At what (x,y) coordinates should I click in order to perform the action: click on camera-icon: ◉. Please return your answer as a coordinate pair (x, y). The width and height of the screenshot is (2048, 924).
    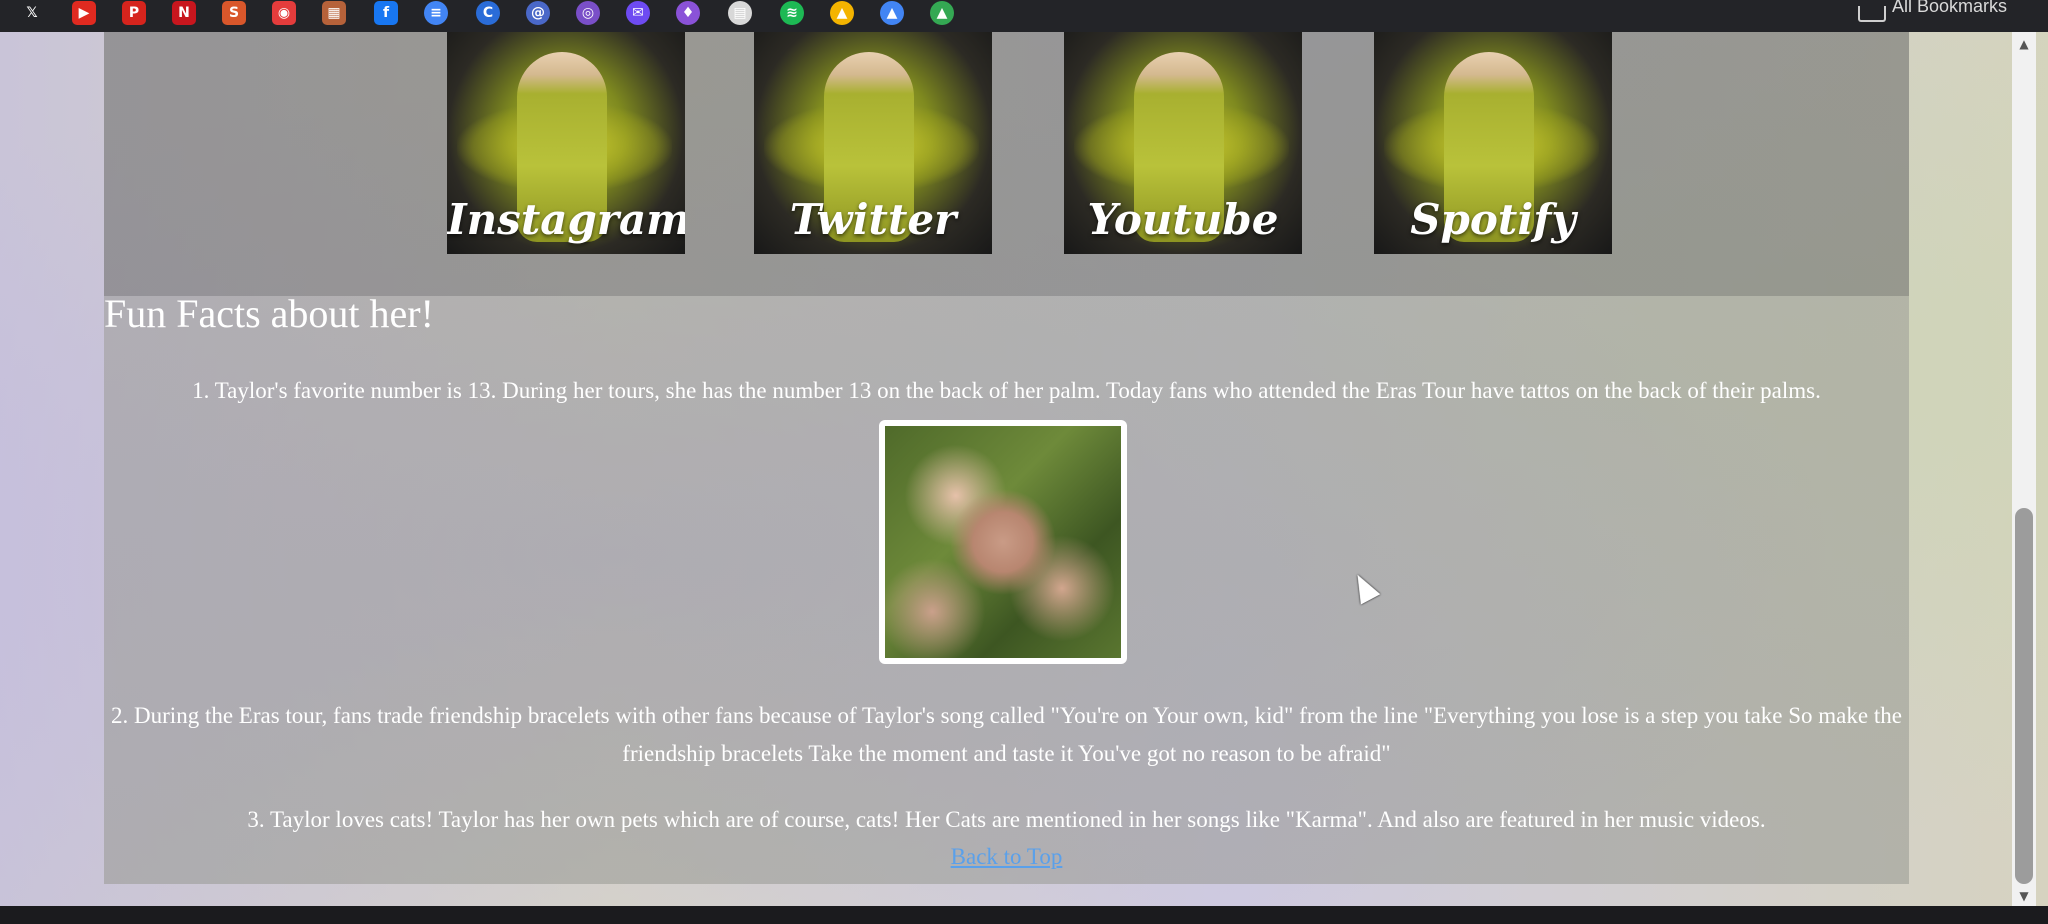
    Looking at the image, I should click on (284, 13).